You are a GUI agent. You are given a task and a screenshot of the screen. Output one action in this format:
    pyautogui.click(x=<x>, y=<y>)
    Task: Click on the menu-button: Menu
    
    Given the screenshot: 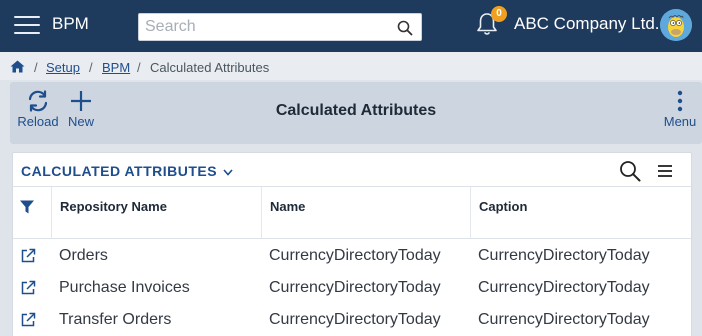 What is the action you would take?
    pyautogui.click(x=680, y=109)
    